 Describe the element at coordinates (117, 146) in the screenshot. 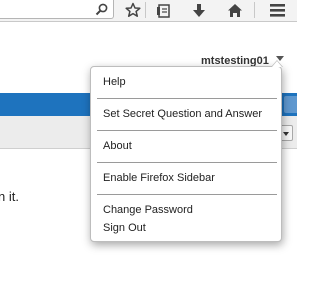

I see `menu-item-about: About` at that location.